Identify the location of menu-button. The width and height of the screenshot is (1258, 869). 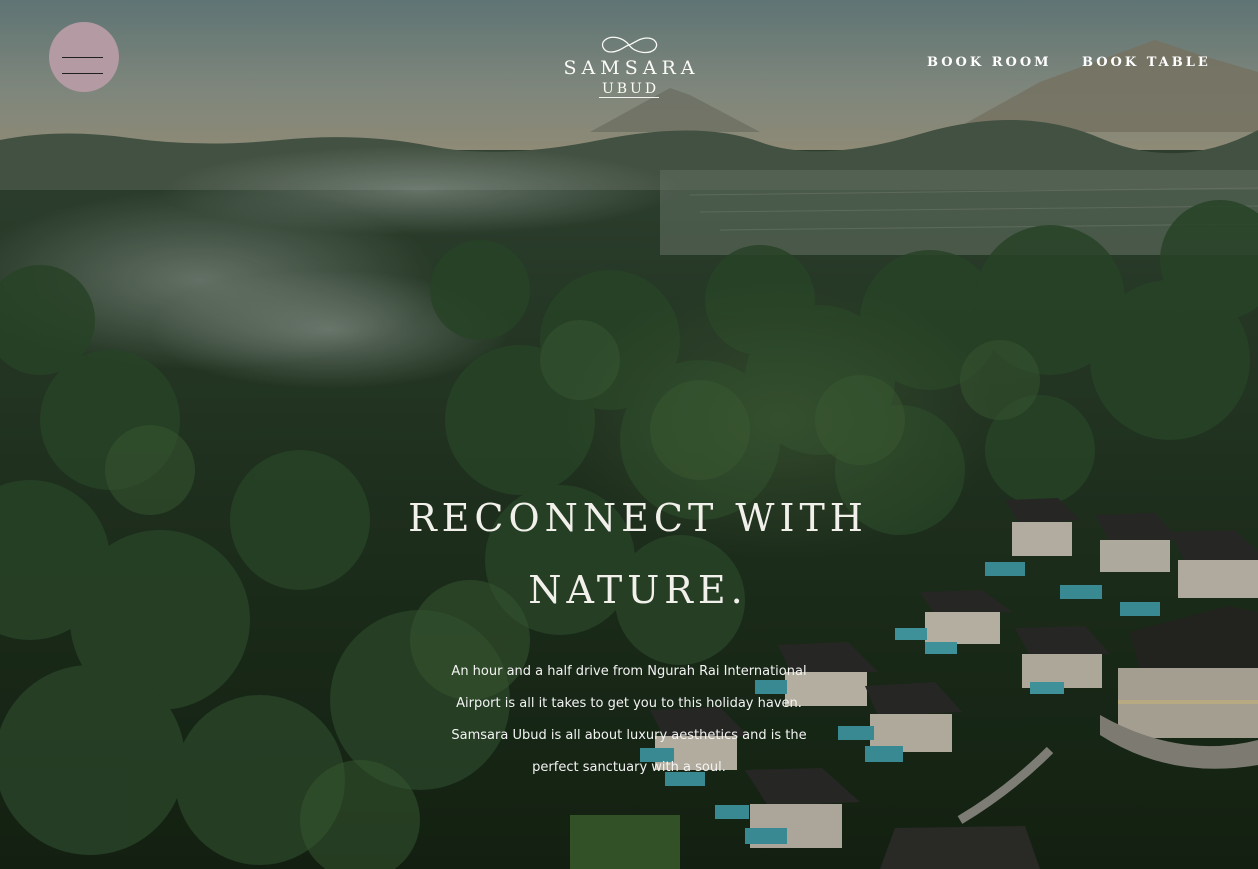
(84, 57).